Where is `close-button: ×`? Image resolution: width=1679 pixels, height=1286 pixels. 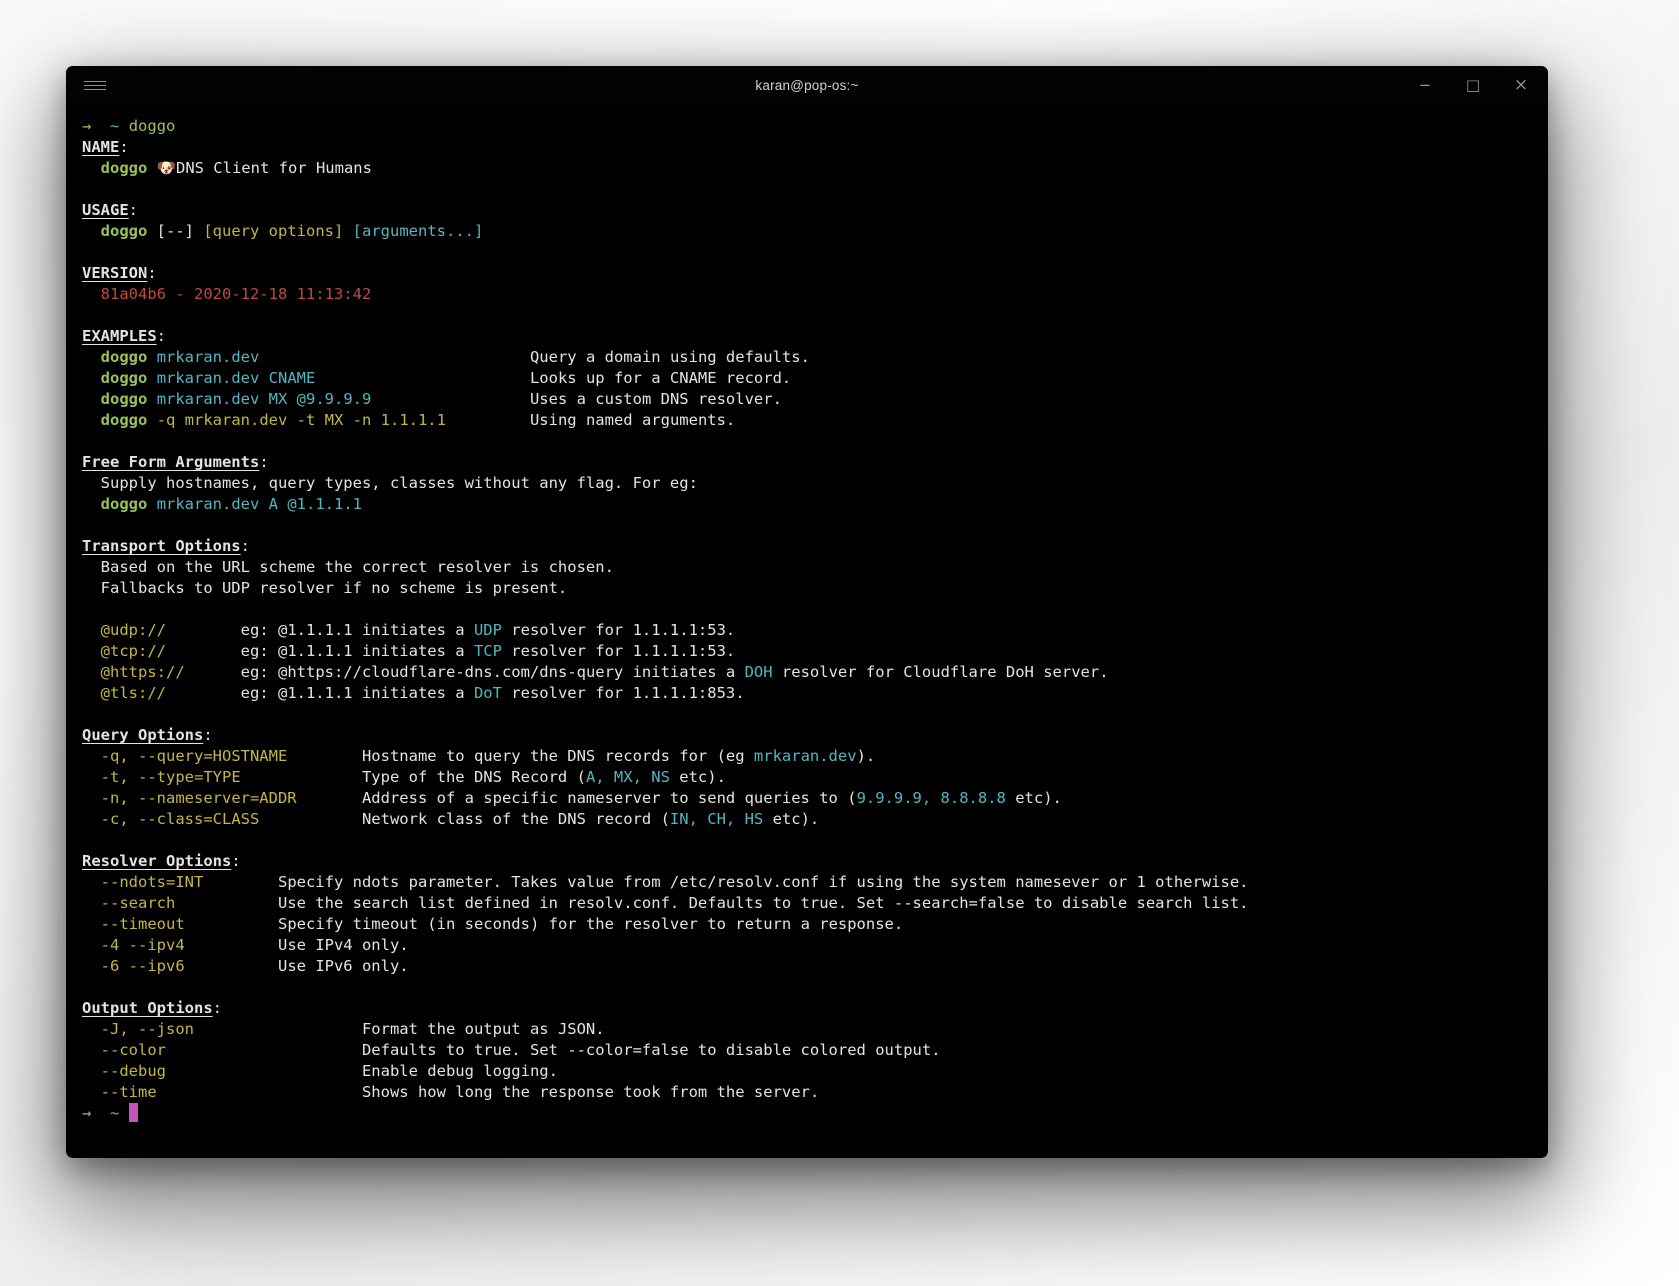
close-button: × is located at coordinates (1521, 84).